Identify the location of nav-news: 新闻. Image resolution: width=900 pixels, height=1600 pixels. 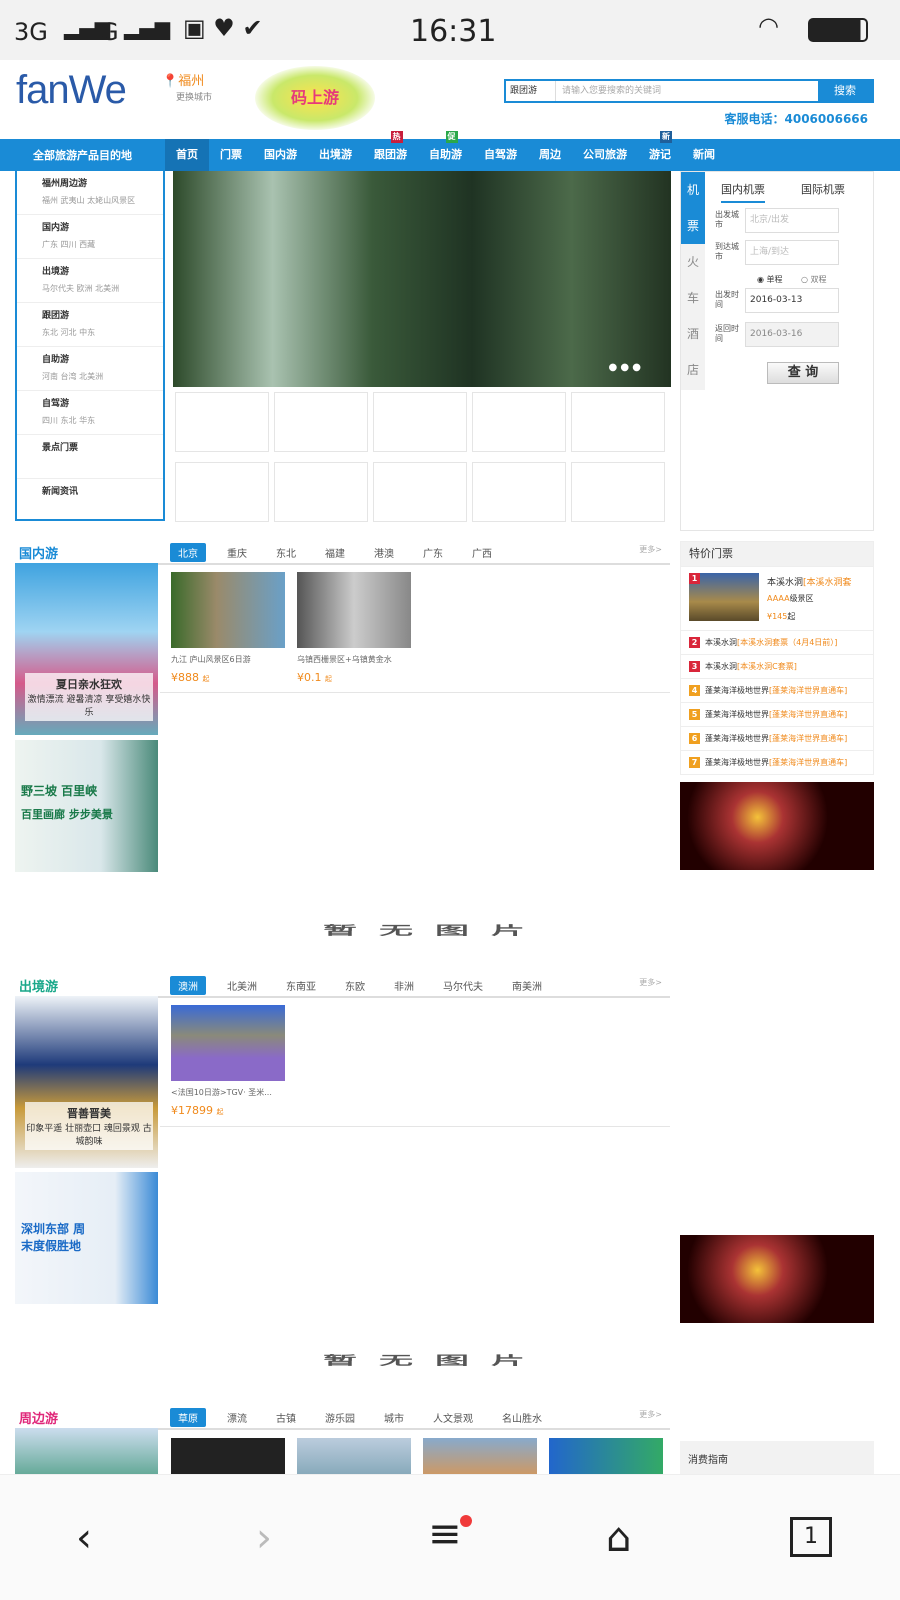
(704, 155).